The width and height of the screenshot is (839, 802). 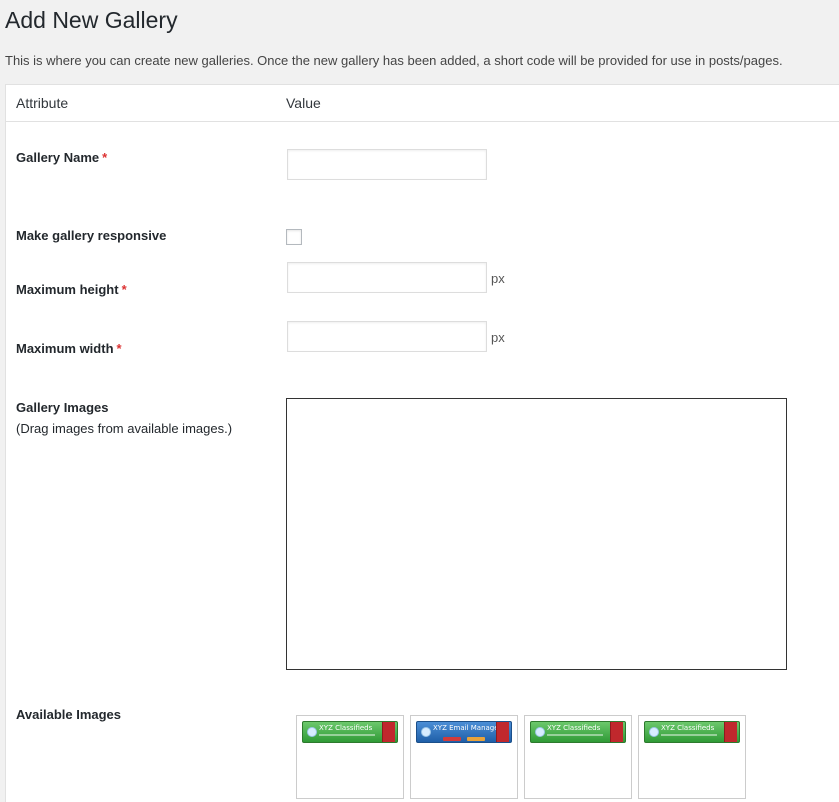 I want to click on responsive-checkbox, so click(x=294, y=237).